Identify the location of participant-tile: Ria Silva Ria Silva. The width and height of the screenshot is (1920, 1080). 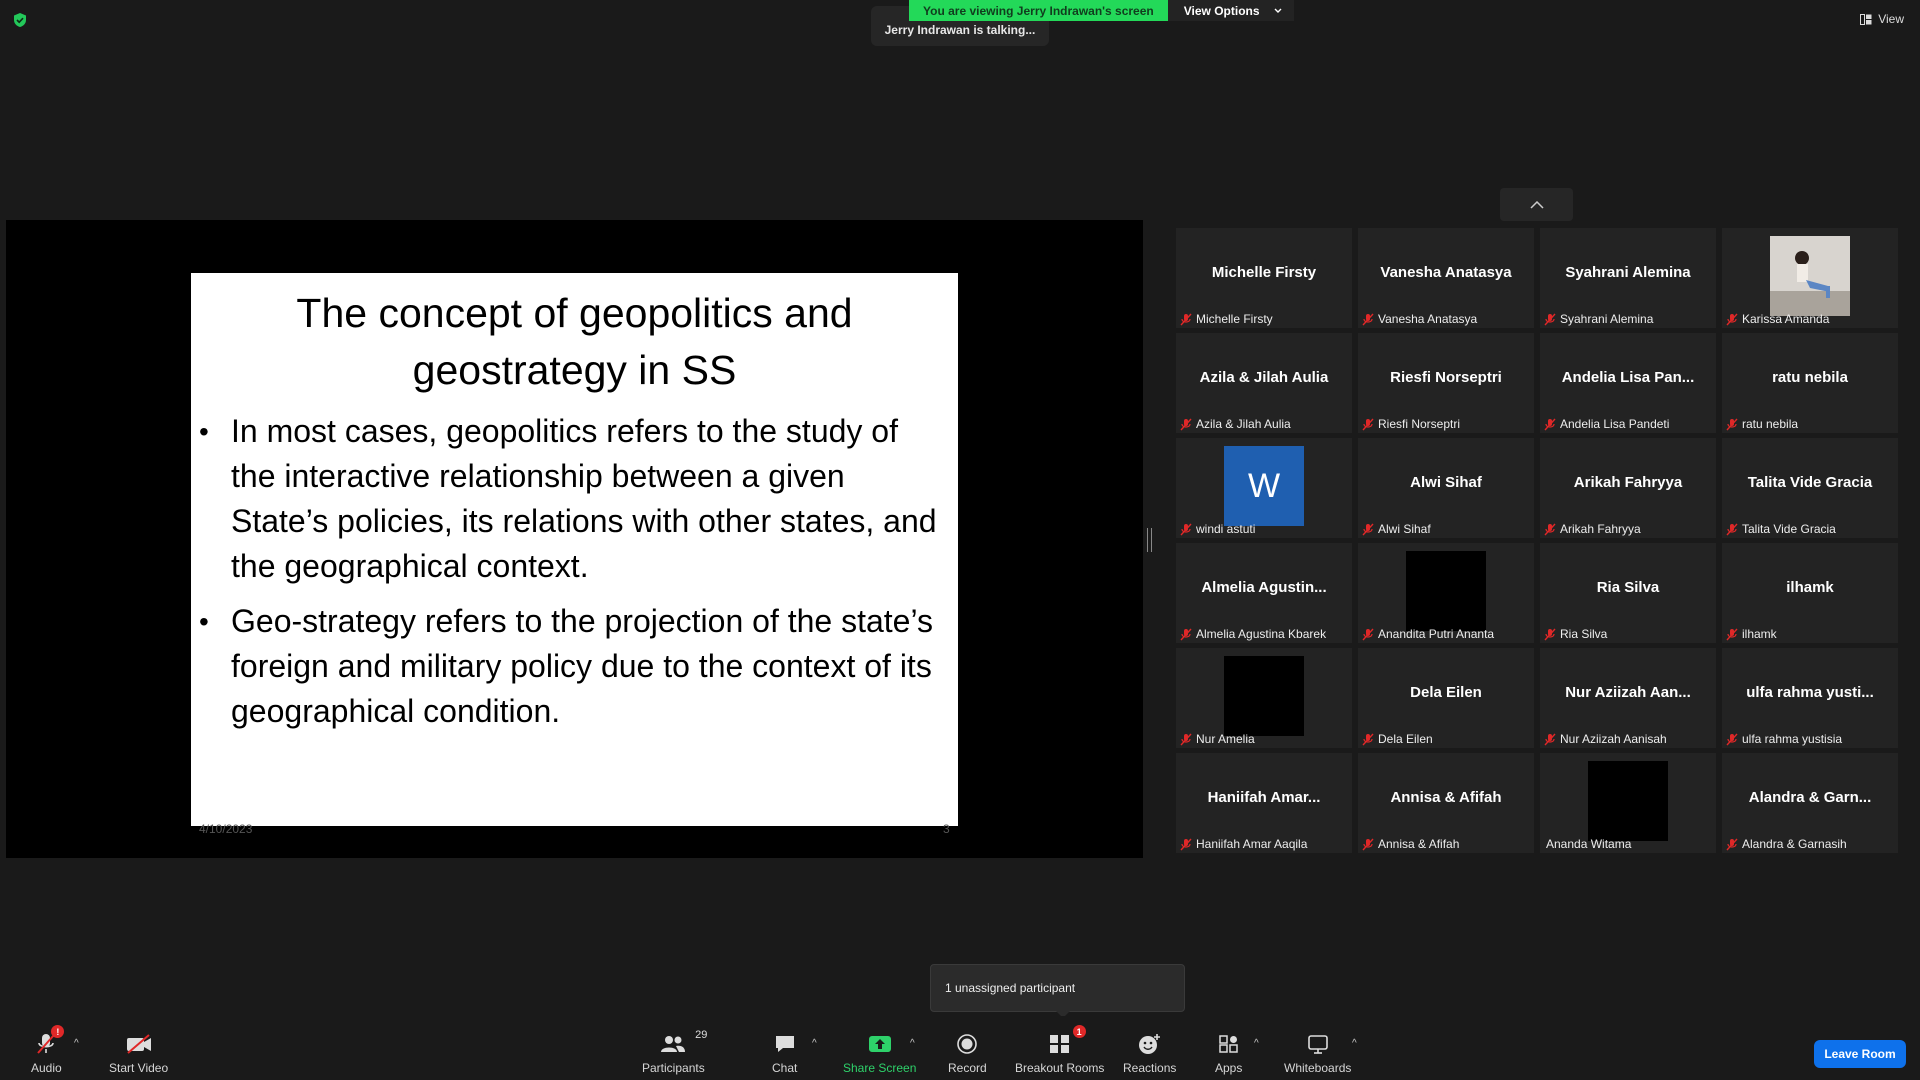
(1628, 593).